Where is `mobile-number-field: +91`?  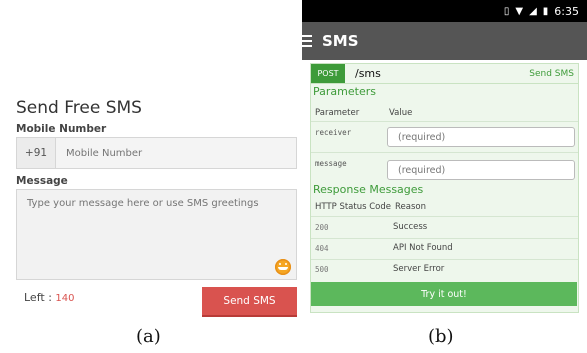 mobile-number-field: +91 is located at coordinates (156, 153).